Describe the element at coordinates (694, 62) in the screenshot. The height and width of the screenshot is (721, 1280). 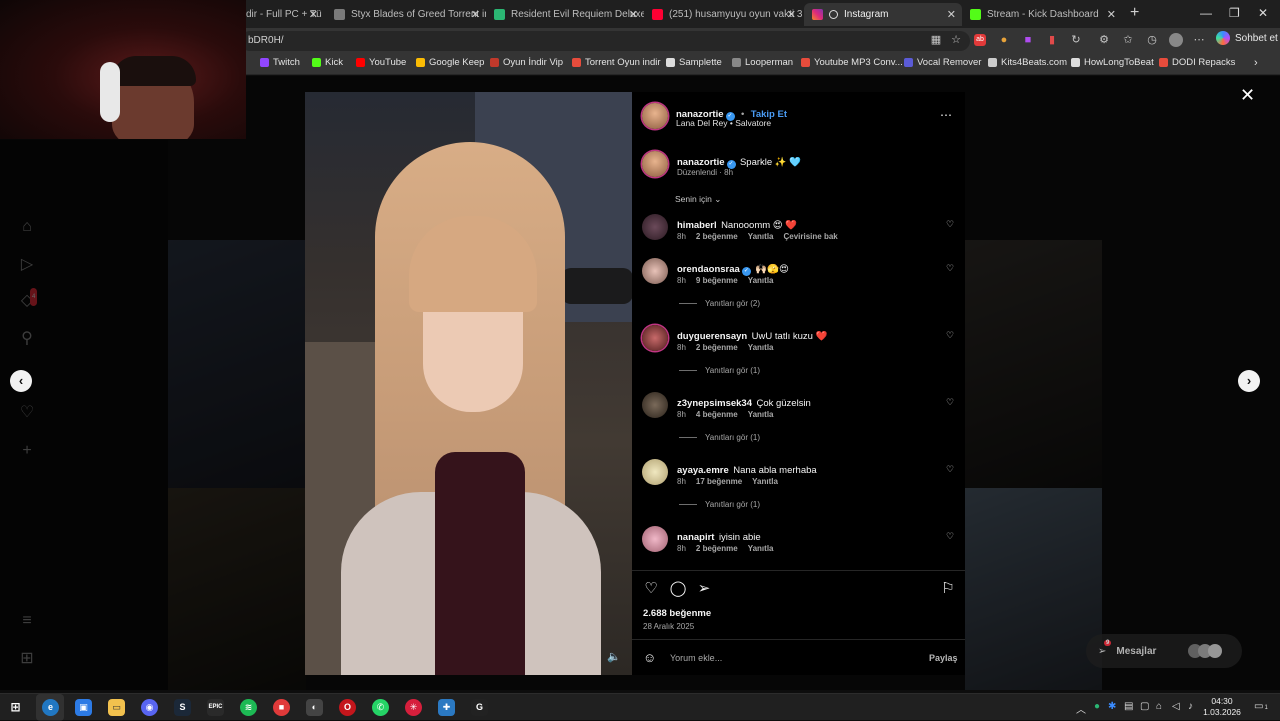
I see `bookmark-samplette: Samplette` at that location.